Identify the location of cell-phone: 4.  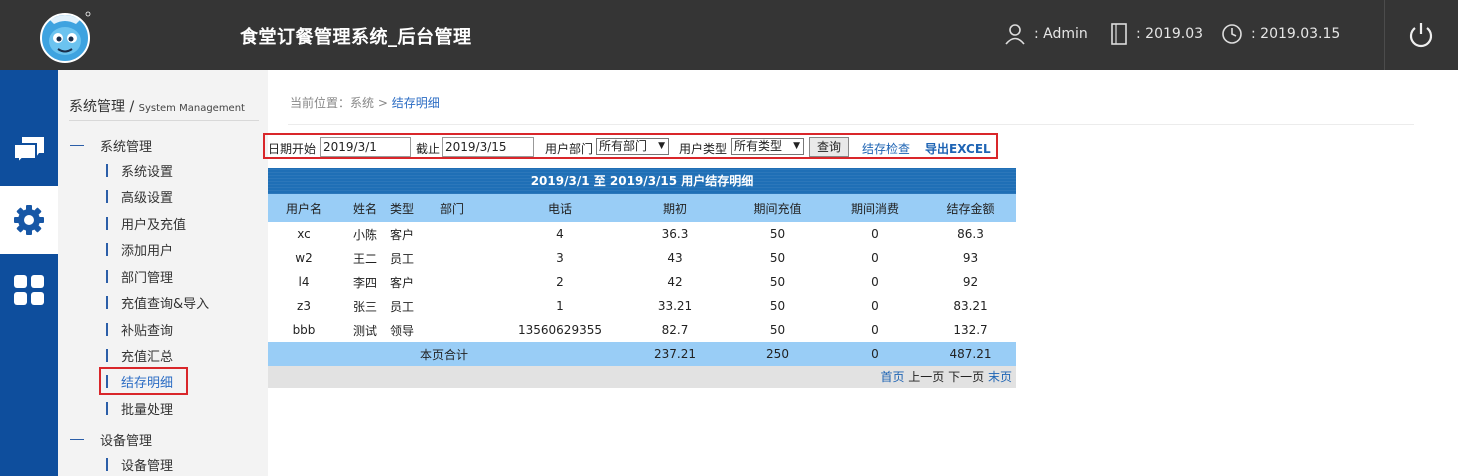
(560, 234).